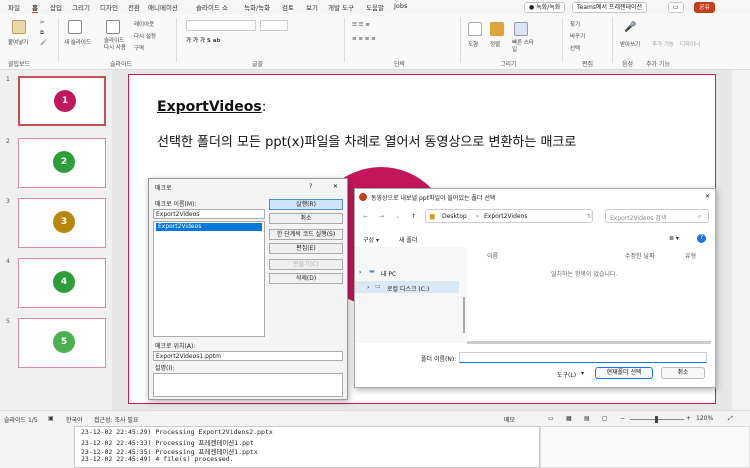  What do you see at coordinates (630, 27) in the screenshot?
I see `microphone-icon: 🎤` at bounding box center [630, 27].